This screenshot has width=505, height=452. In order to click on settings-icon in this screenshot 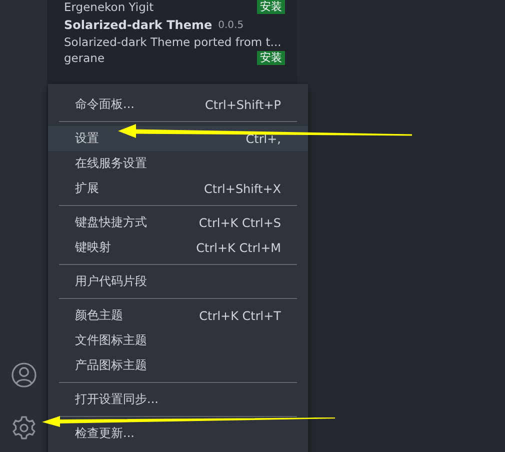, I will do `click(23, 428)`.